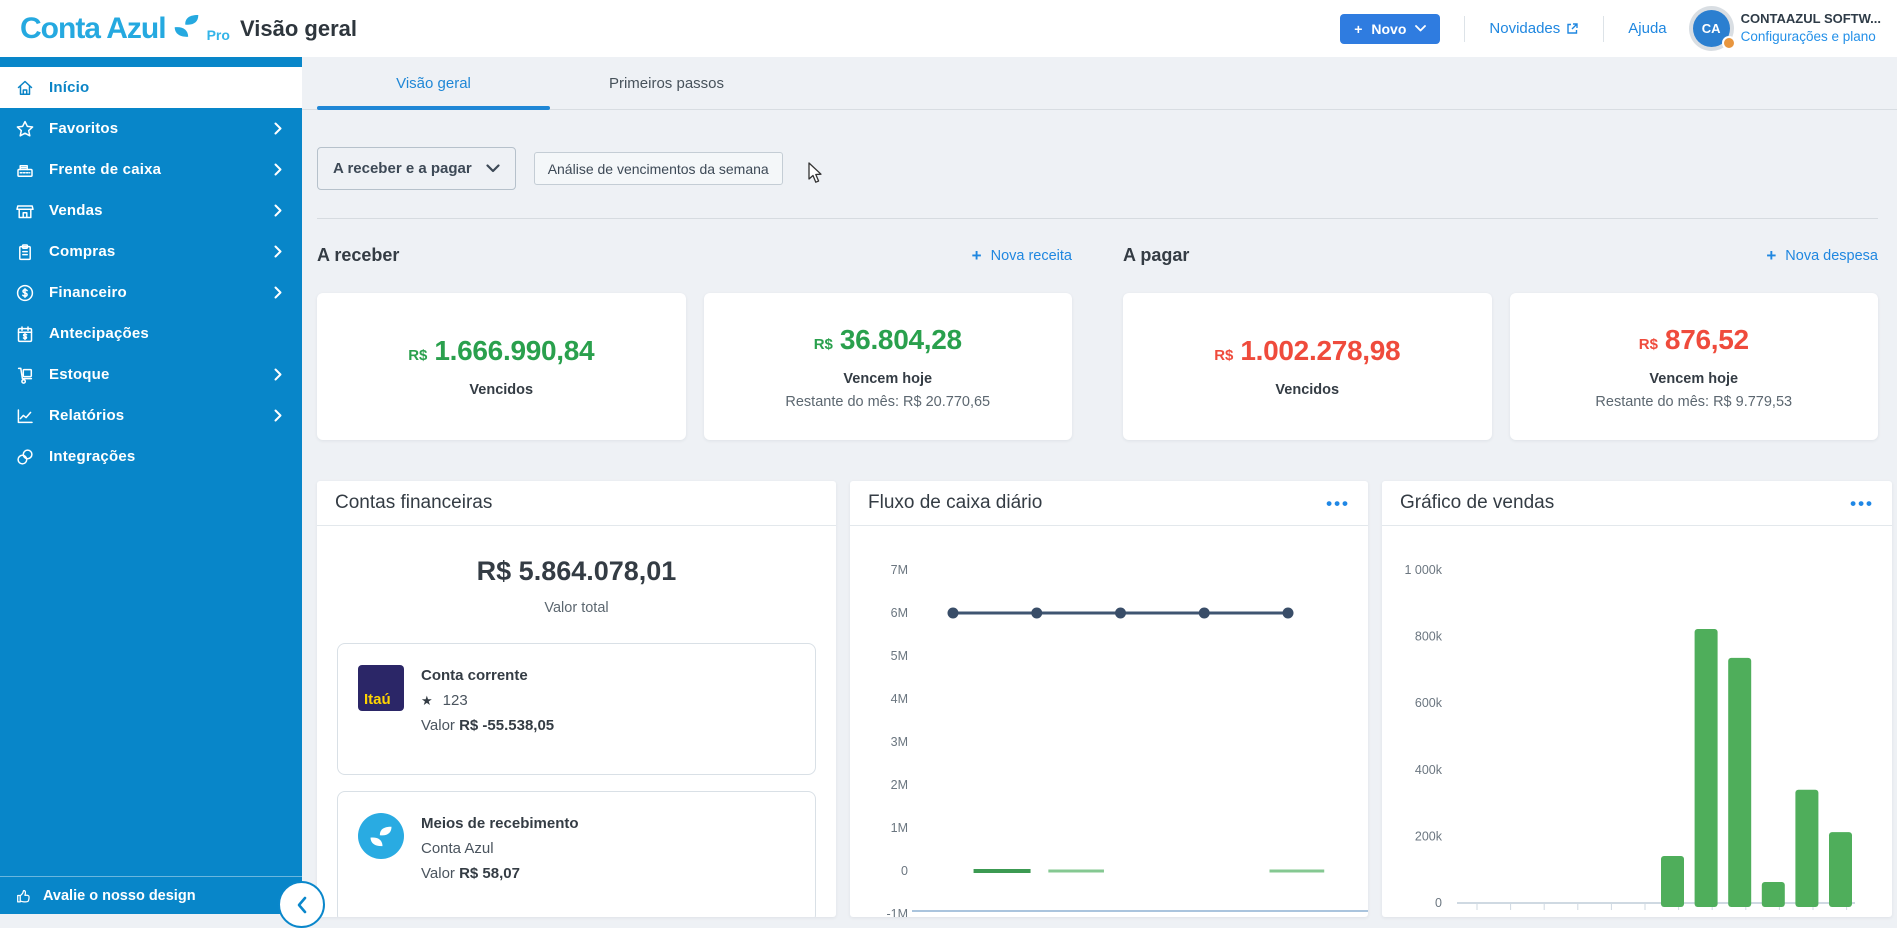  I want to click on sales-bar-chart: 1 000k 800k 600k 400k 200k 0, so click(1637, 722).